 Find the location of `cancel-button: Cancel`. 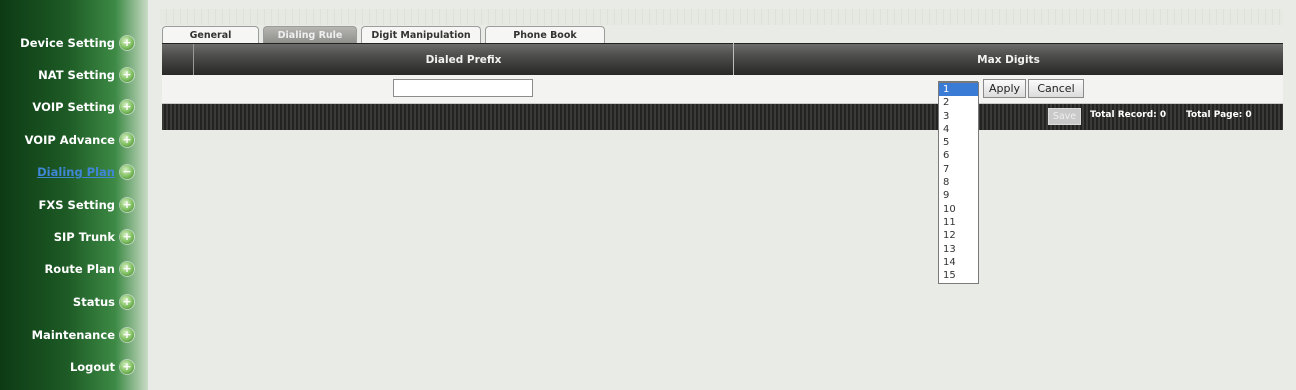

cancel-button: Cancel is located at coordinates (1056, 88).